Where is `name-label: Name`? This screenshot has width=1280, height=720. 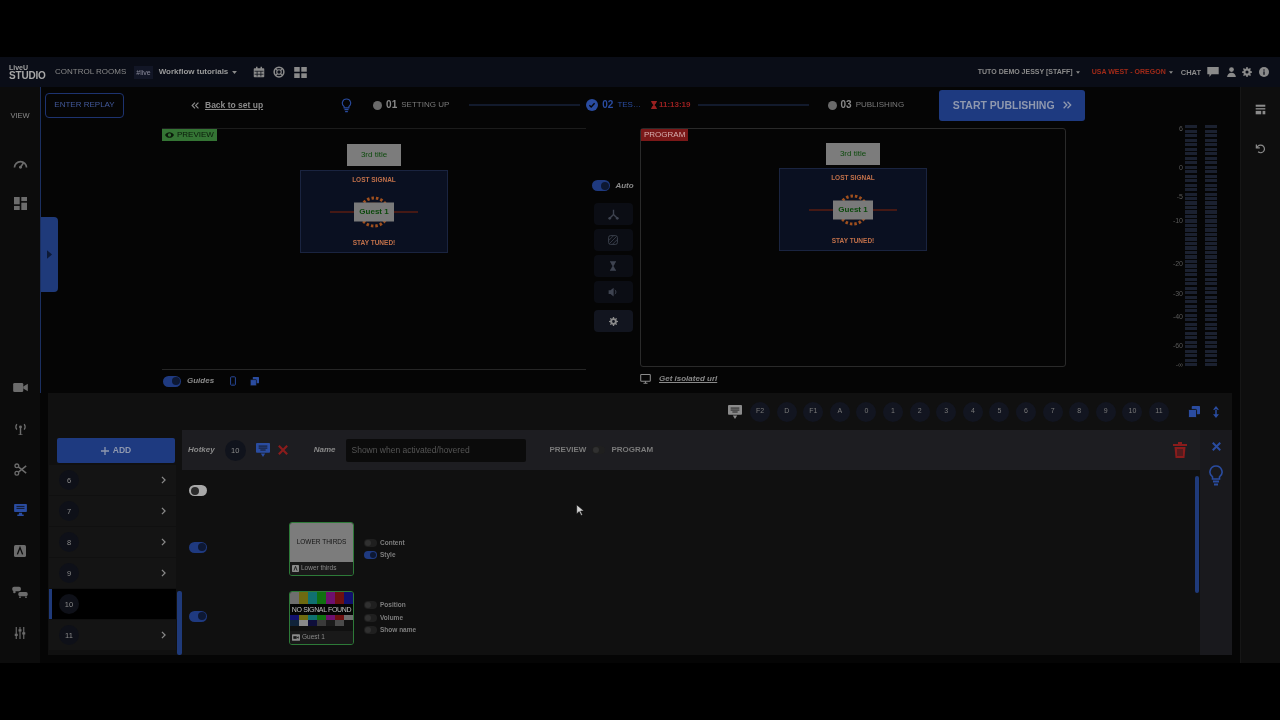
name-label: Name is located at coordinates (324, 450).